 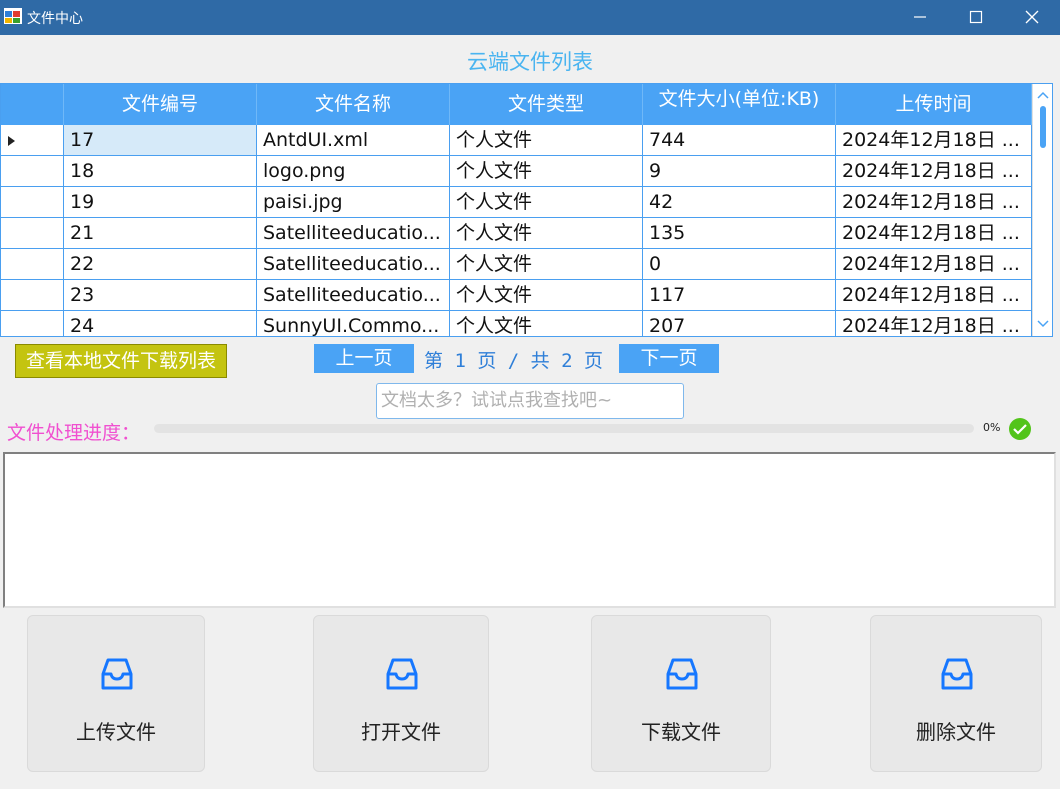 I want to click on column-header-size: 文件大小(单位:KB), so click(x=739, y=104).